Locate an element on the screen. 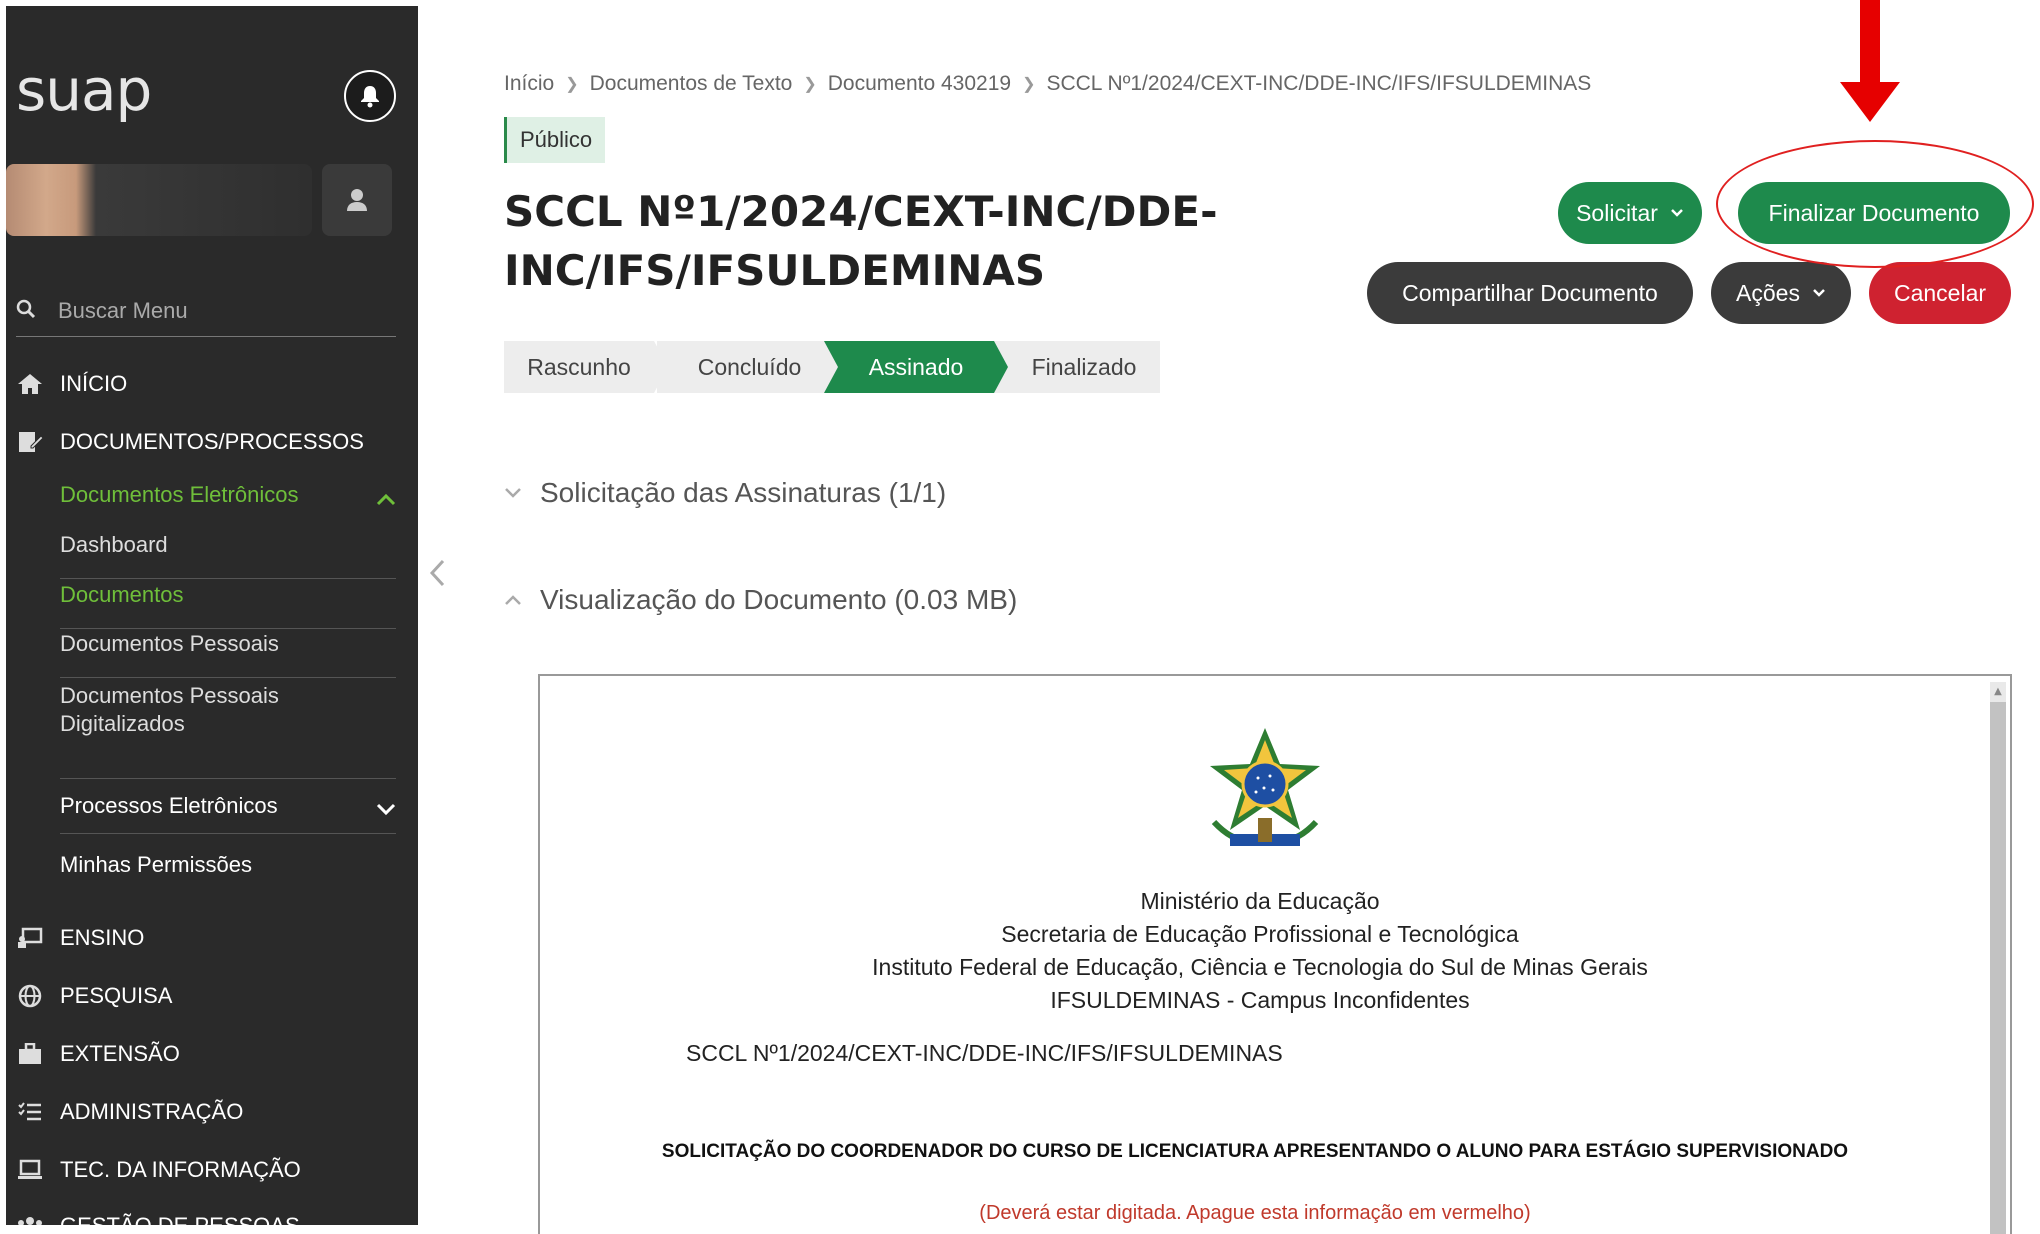 The height and width of the screenshot is (1234, 2040). submenu-documentos: Documentos is located at coordinates (228, 605).